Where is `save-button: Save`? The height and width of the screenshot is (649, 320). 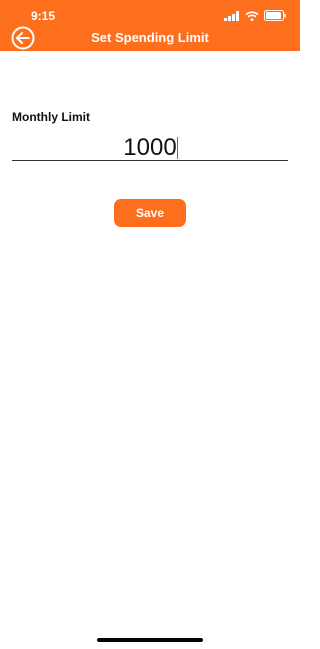 save-button: Save is located at coordinates (150, 213).